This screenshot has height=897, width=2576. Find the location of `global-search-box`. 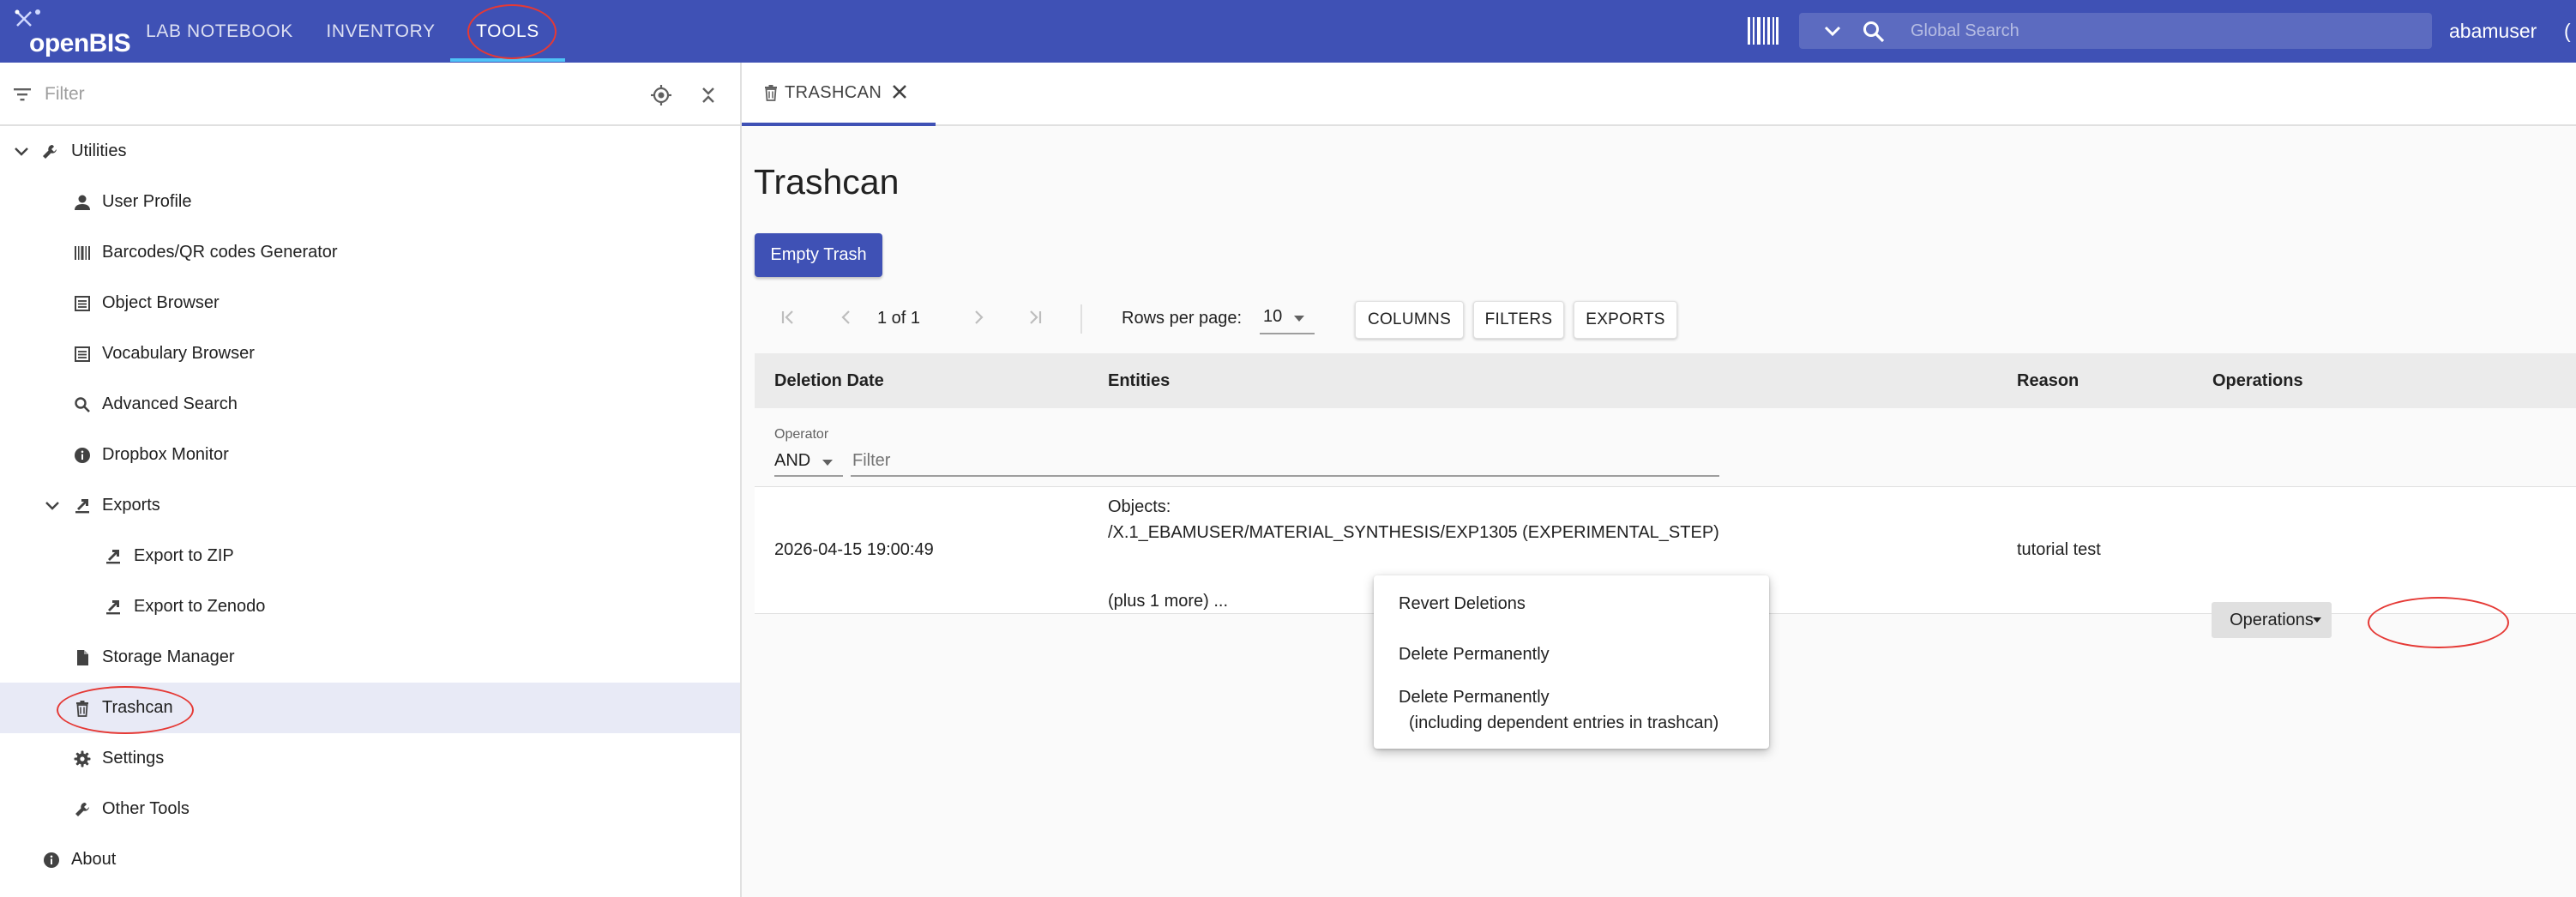

global-search-box is located at coordinates (2115, 31).